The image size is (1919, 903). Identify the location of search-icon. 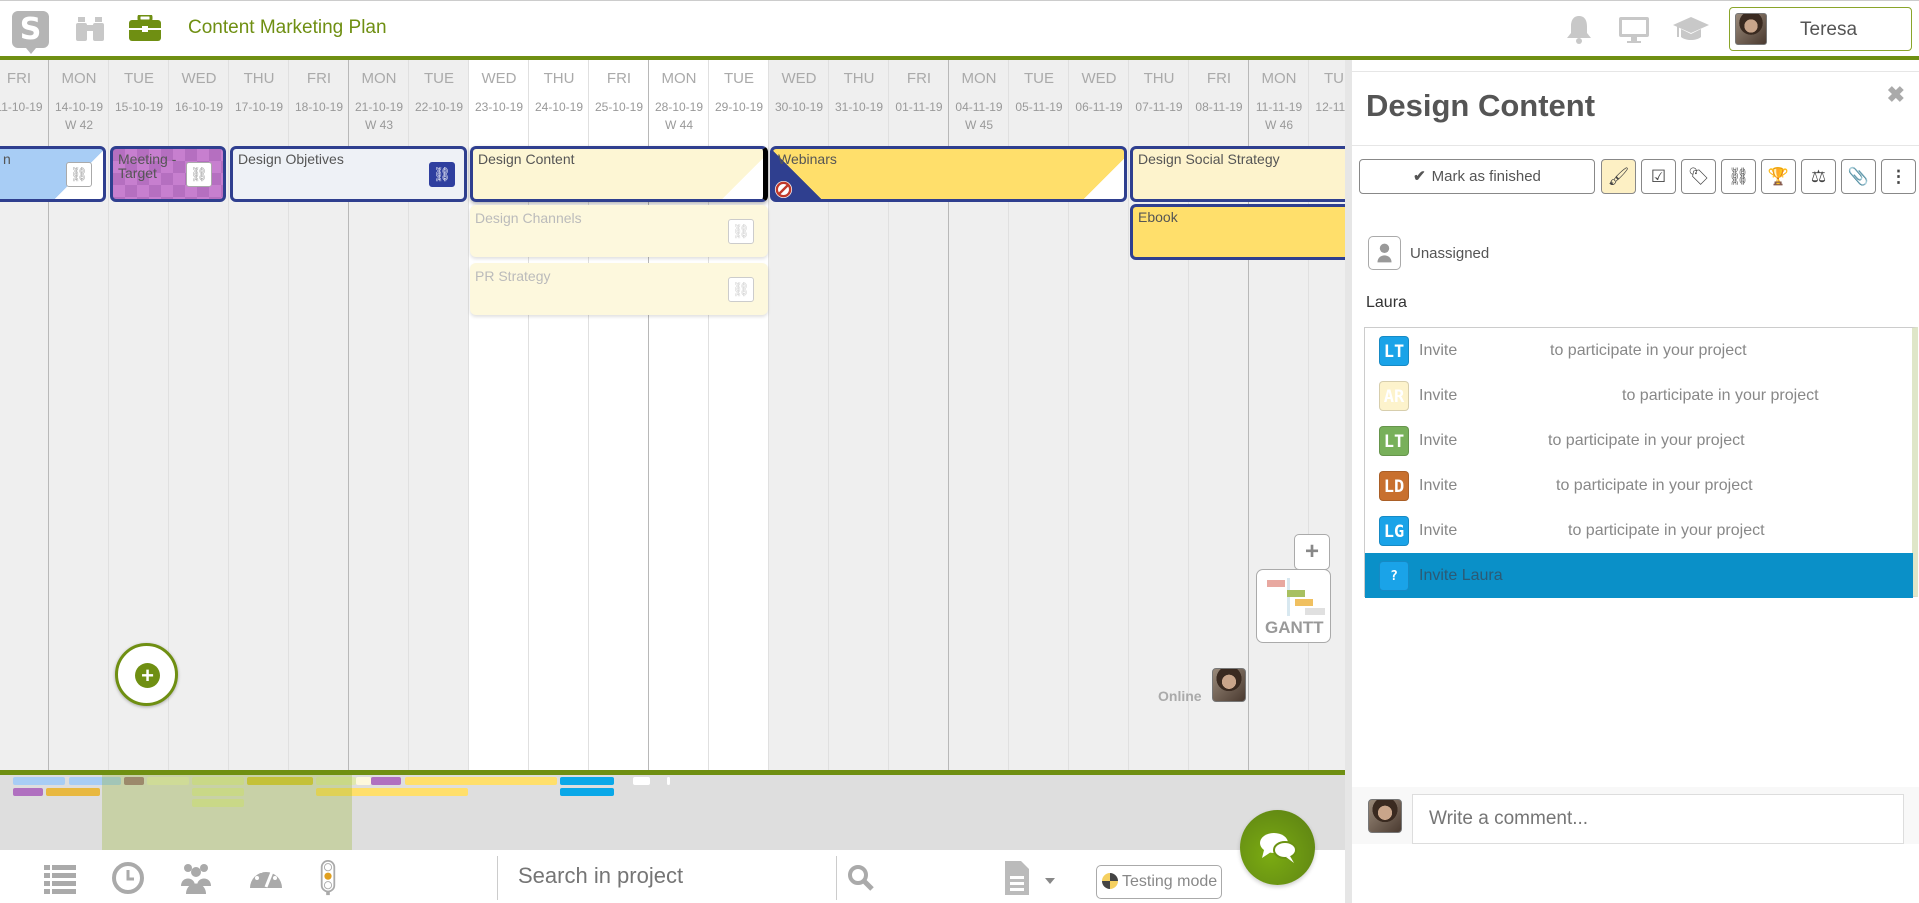
(861, 878).